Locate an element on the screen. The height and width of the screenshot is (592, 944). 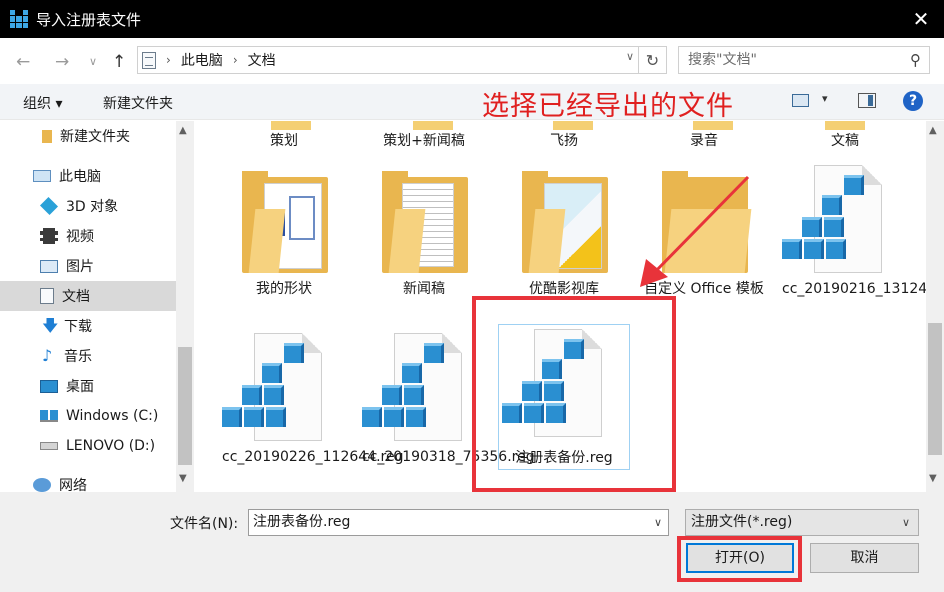
sidebar-item-label: 图片 is located at coordinates (80, 267).